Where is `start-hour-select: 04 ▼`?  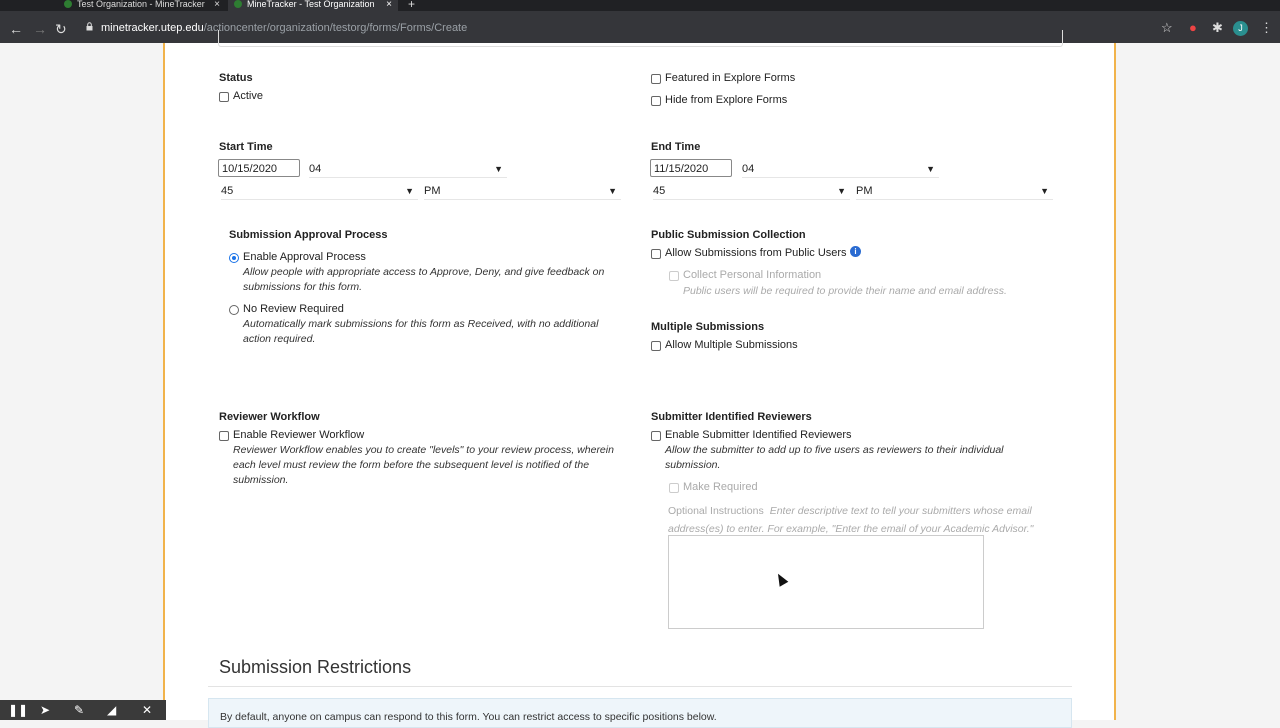
start-hour-select: 04 ▼ is located at coordinates (408, 169).